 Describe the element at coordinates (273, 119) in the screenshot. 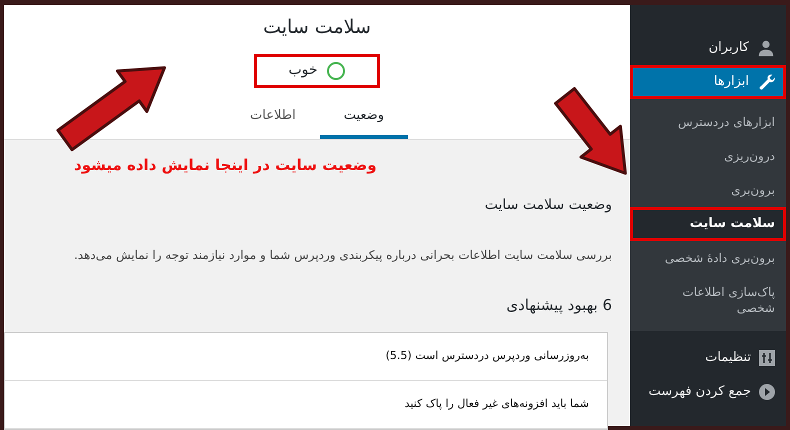

I see `tab: اطلاعات` at that location.